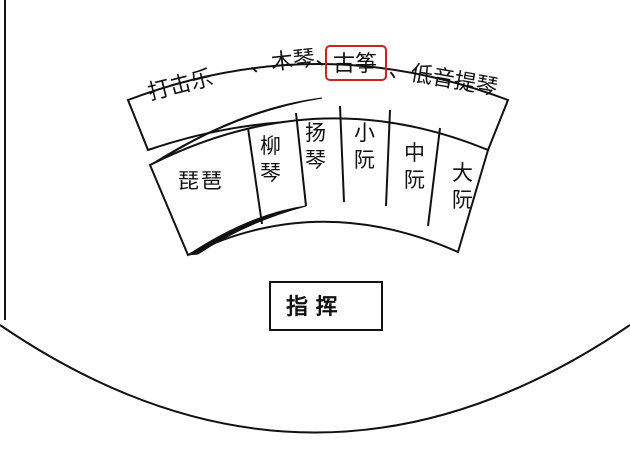 The width and height of the screenshot is (630, 453). Describe the element at coordinates (315, 133) in the screenshot. I see `seat-char: 扬` at that location.